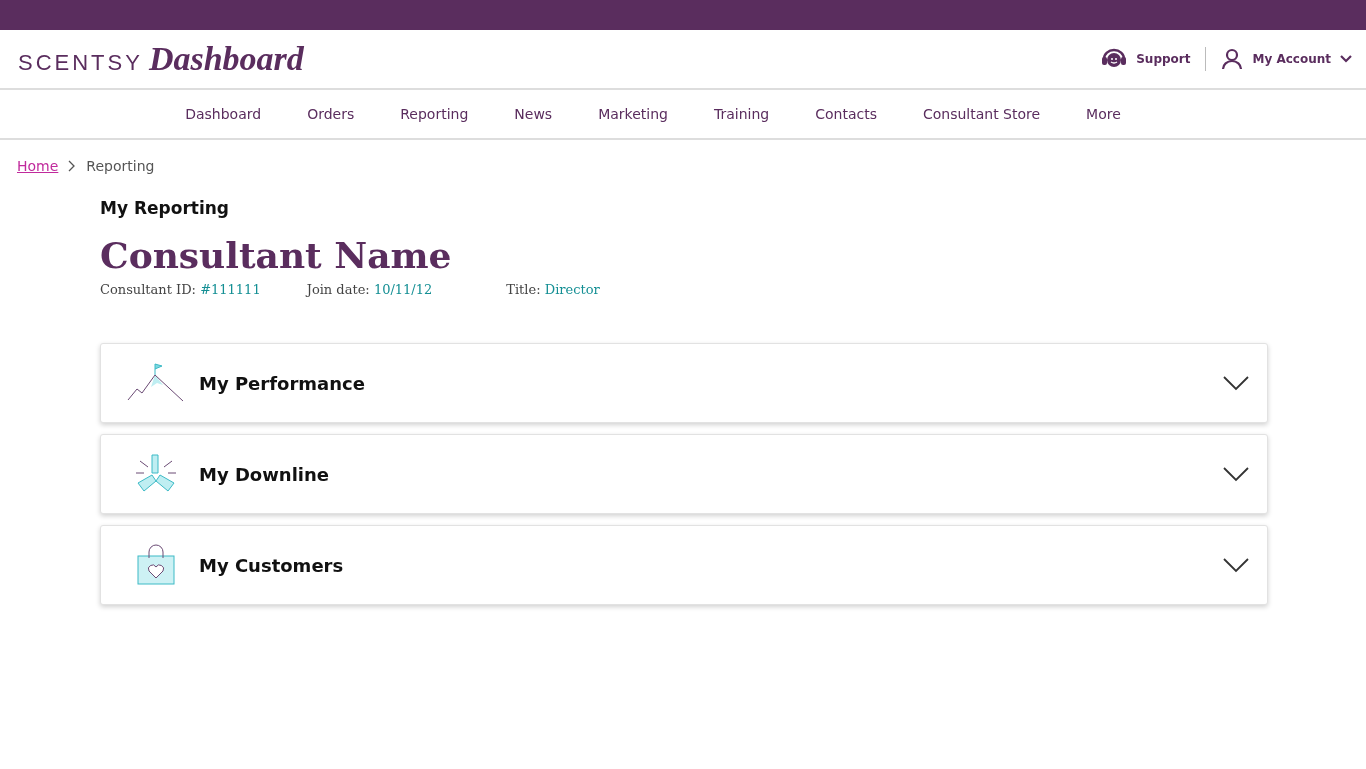 Image resolution: width=1366 pixels, height=769 pixels. What do you see at coordinates (165, 208) in the screenshot?
I see `section-title: My Reporting` at bounding box center [165, 208].